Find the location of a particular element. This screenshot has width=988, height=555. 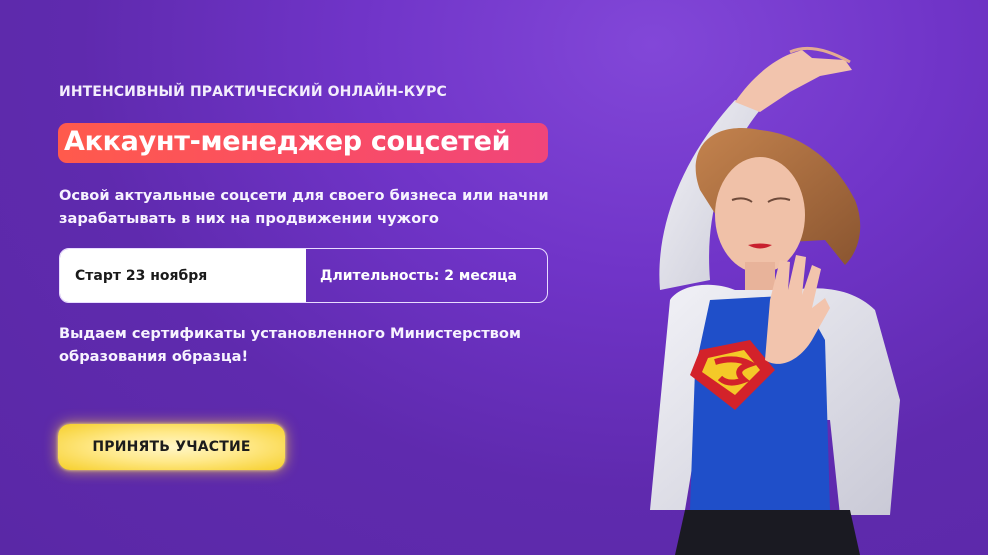

duration-cell: Длительность: 2 месяца is located at coordinates (426, 275).